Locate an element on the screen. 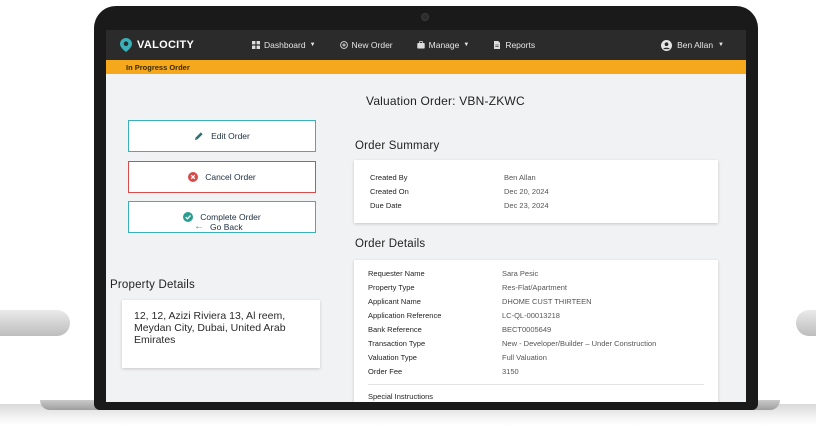  edit-order-label: Edit Order is located at coordinates (230, 136).